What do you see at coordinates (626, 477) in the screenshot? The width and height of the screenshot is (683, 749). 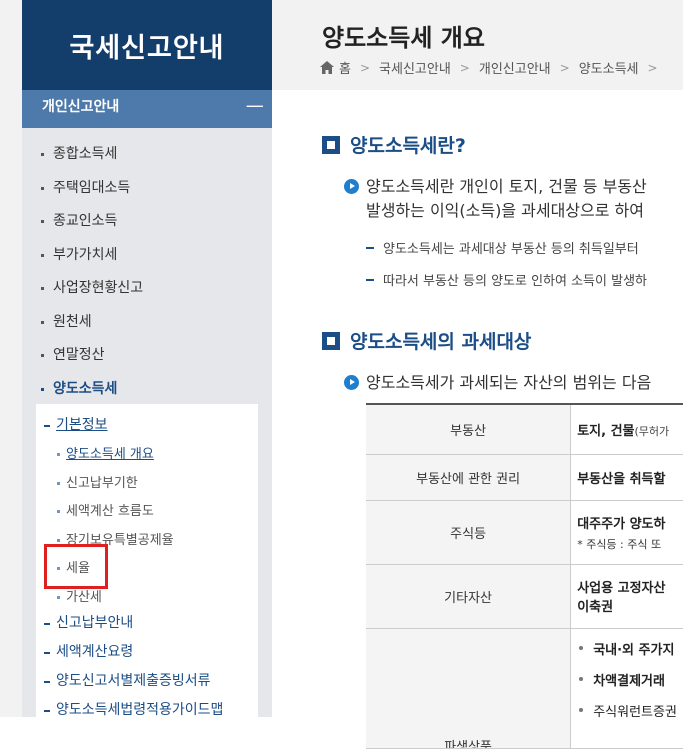 I see `table-cell: 부동산을 취득할` at bounding box center [626, 477].